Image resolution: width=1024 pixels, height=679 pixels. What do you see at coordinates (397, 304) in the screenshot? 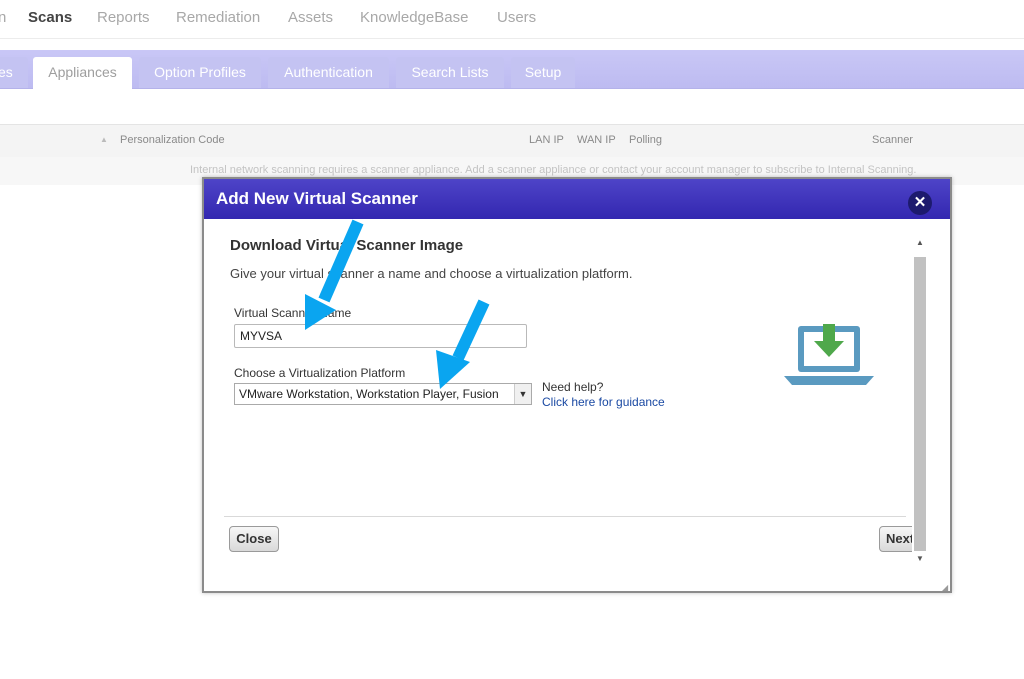
I see `annotation-overlay` at bounding box center [397, 304].